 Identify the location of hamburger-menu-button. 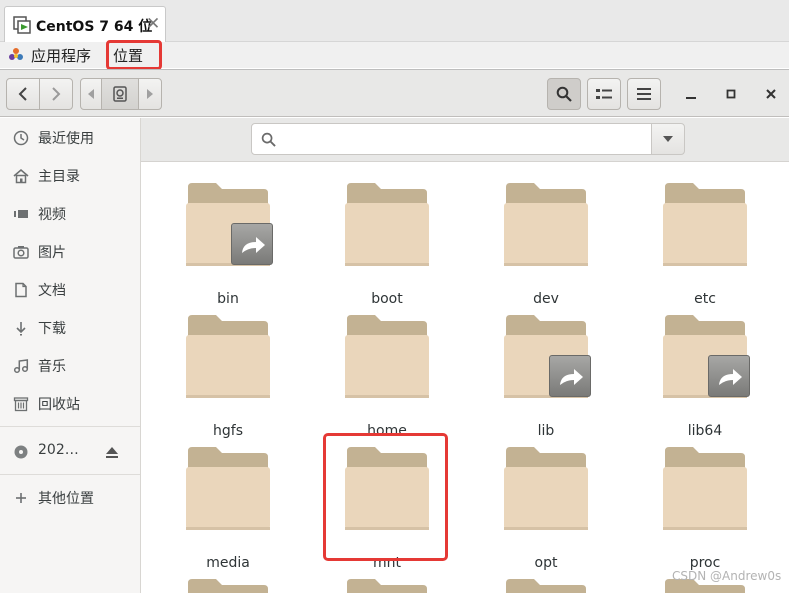
(644, 94).